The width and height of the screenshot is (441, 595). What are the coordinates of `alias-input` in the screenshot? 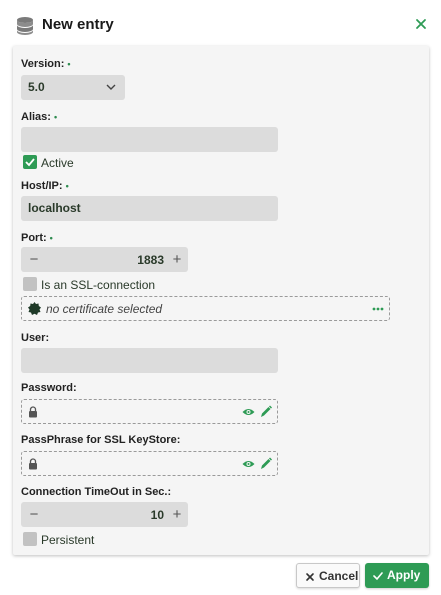 It's located at (149, 139).